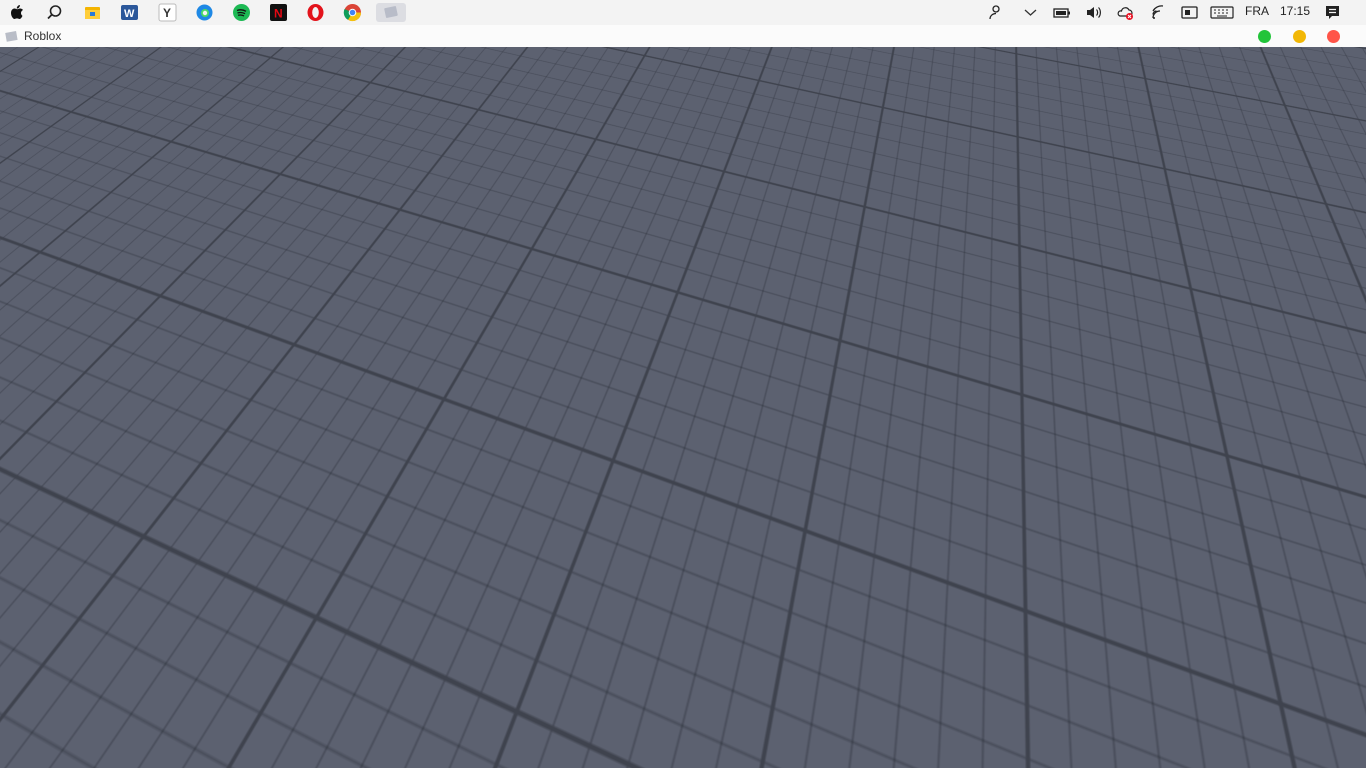 The width and height of the screenshot is (1366, 768). What do you see at coordinates (558, 605) in the screenshot?
I see `decimal-button: .` at bounding box center [558, 605].